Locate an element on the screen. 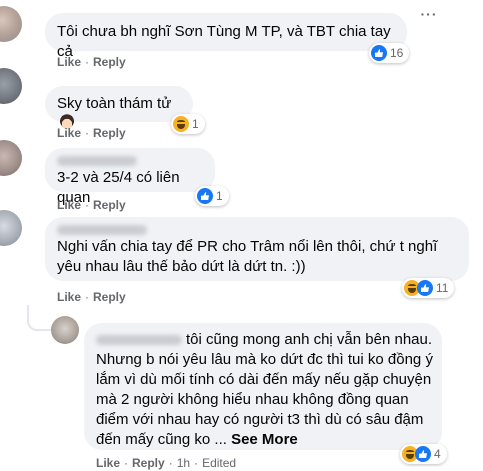  reaction-count: 16 is located at coordinates (397, 53).